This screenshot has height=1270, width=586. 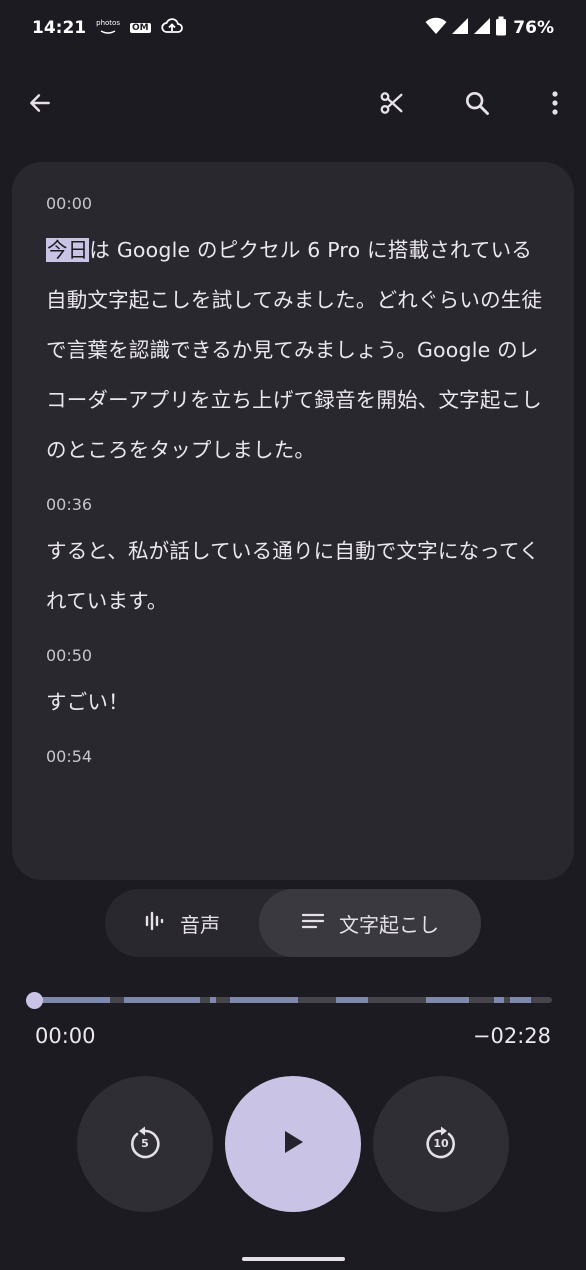 I want to click on photos-label: photos, so click(x=108, y=23).